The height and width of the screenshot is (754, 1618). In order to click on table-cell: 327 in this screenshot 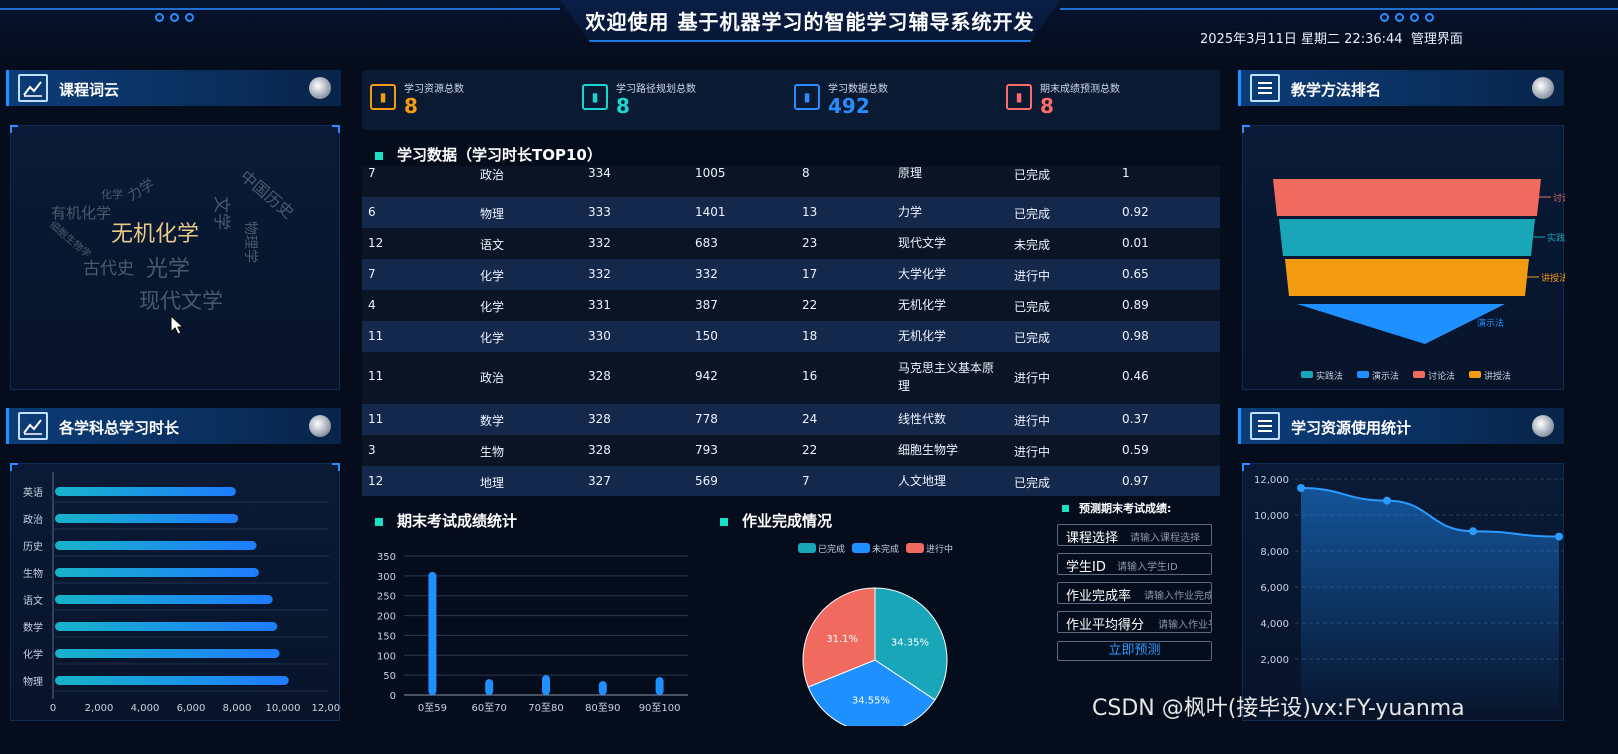, I will do `click(599, 481)`.